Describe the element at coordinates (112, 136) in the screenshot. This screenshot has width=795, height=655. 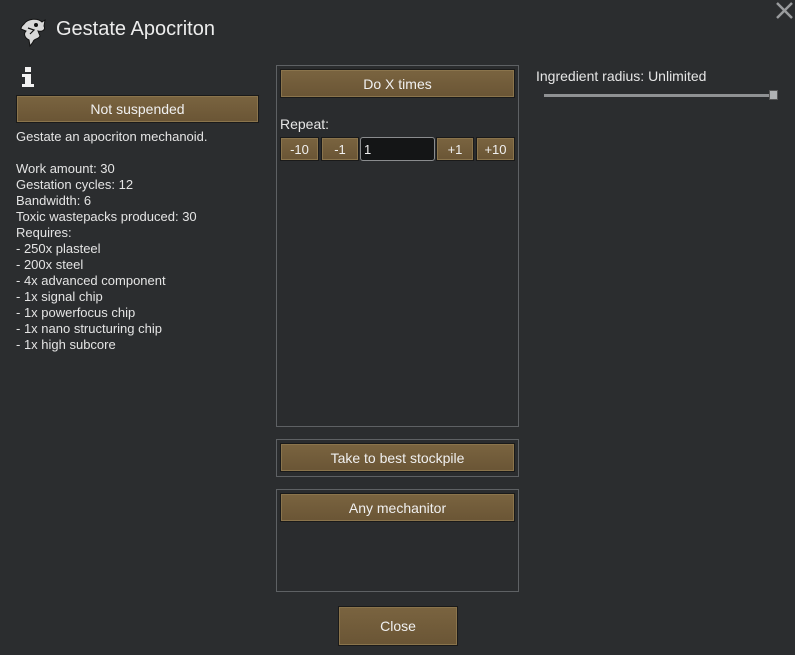
I see `description-text: Gestate an apocriton mechanoid.` at that location.